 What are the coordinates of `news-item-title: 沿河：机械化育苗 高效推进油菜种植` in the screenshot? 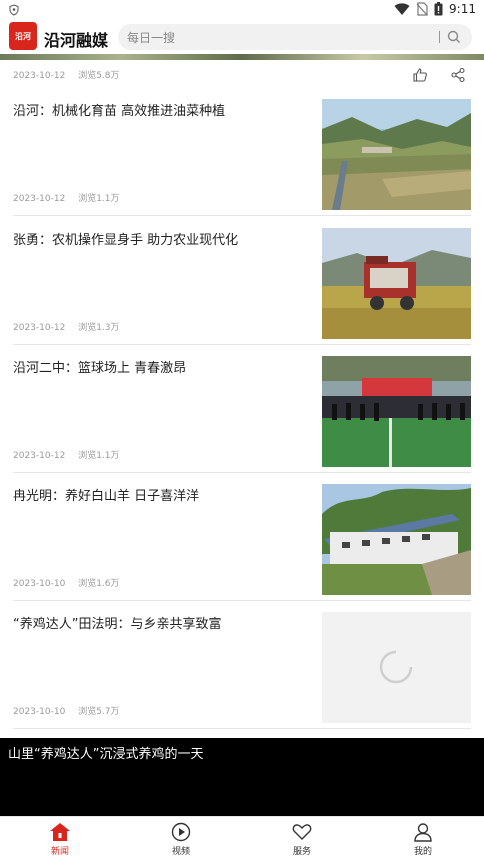 It's located at (119, 111).